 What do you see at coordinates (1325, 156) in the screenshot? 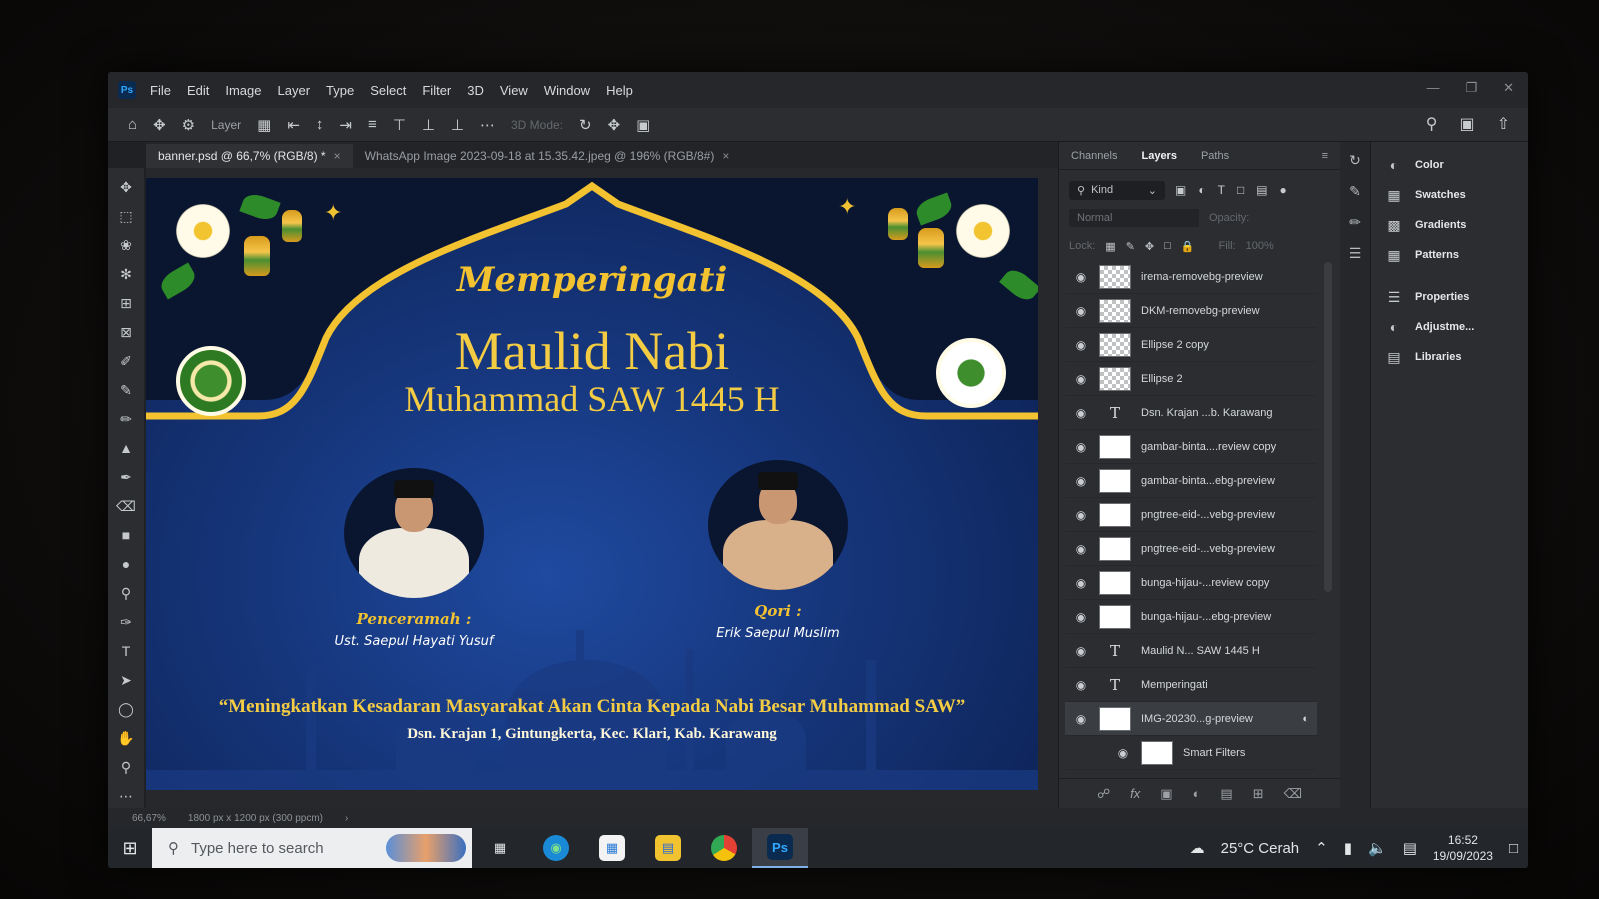
I see `panel-menu-icon: ≡` at bounding box center [1325, 156].